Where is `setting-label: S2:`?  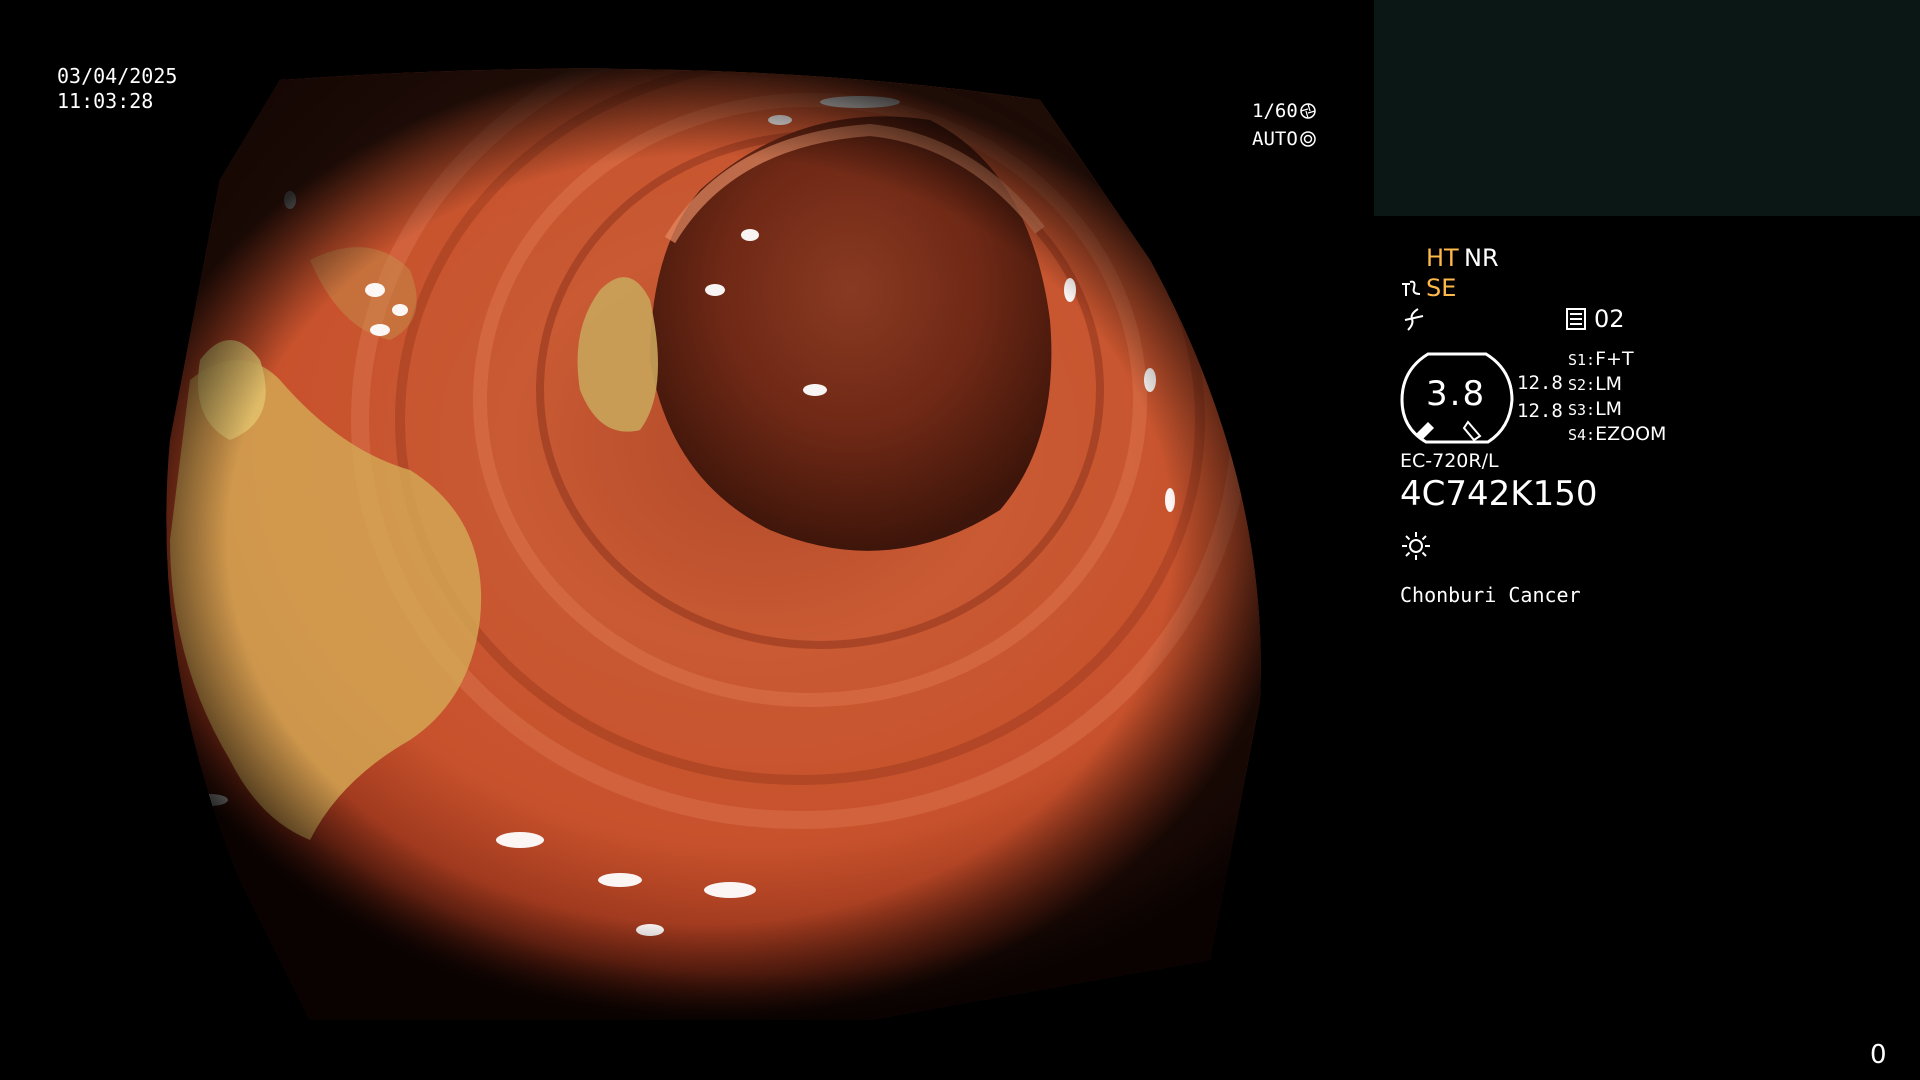
setting-label: S2: is located at coordinates (1582, 385).